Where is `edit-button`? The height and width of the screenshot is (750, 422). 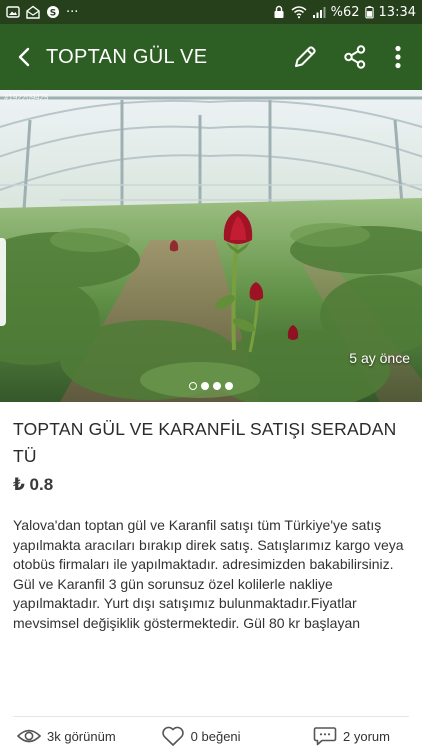 edit-button is located at coordinates (305, 57).